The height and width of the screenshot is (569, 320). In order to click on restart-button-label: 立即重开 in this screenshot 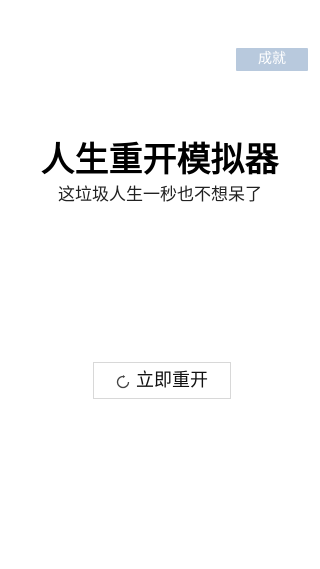, I will do `click(172, 380)`.